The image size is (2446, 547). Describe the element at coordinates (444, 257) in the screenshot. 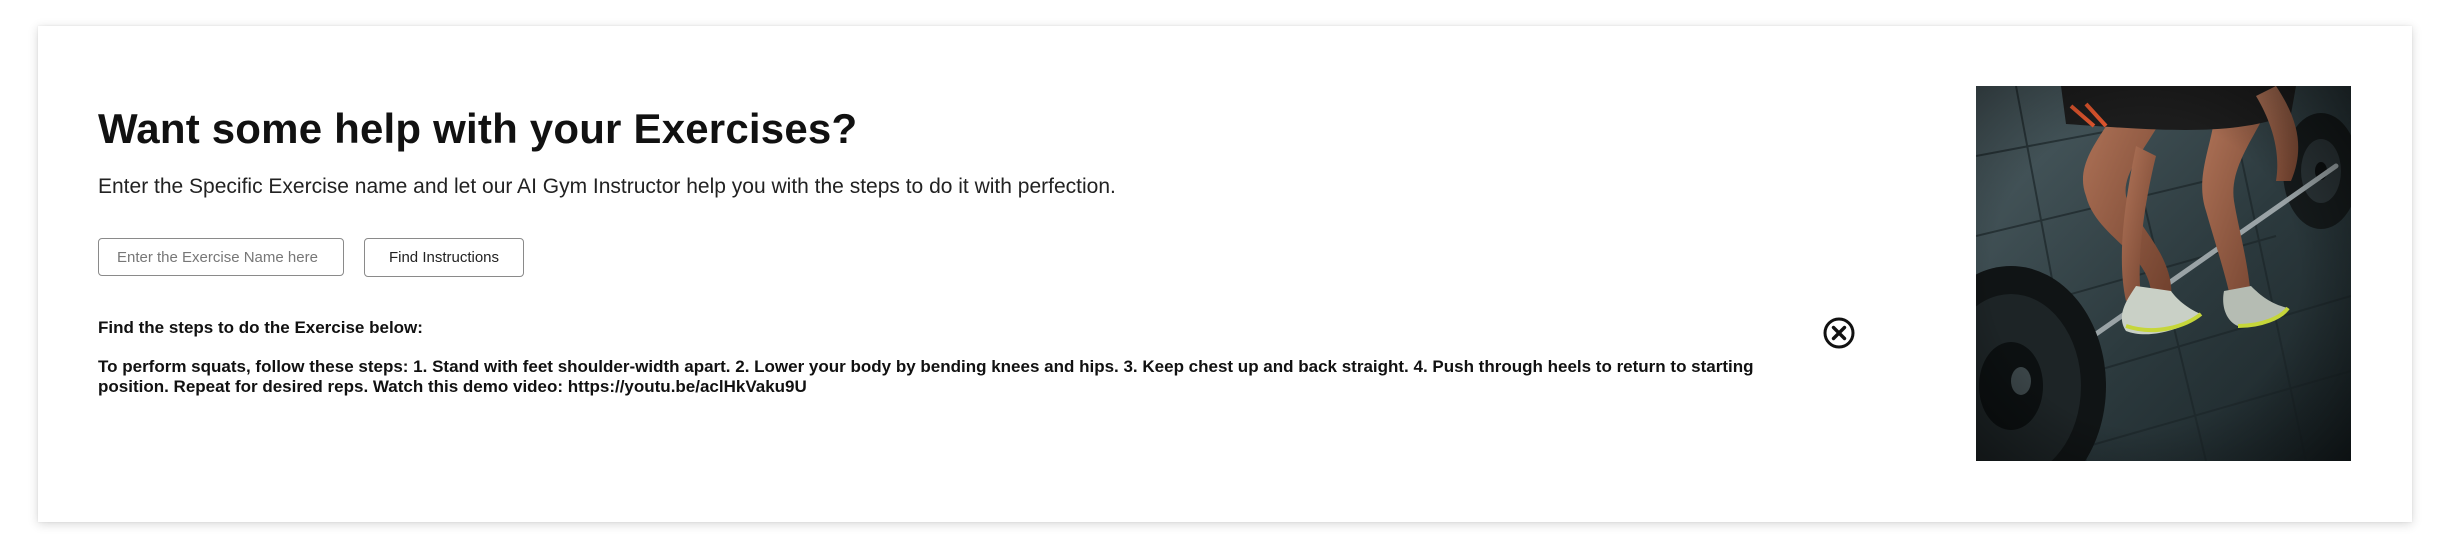

I see `find-instructions-button: Find Instructions` at that location.